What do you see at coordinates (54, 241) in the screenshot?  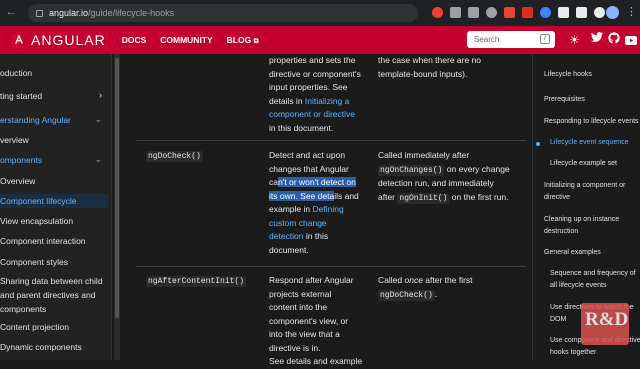 I see `sidebar-item: Component interaction` at bounding box center [54, 241].